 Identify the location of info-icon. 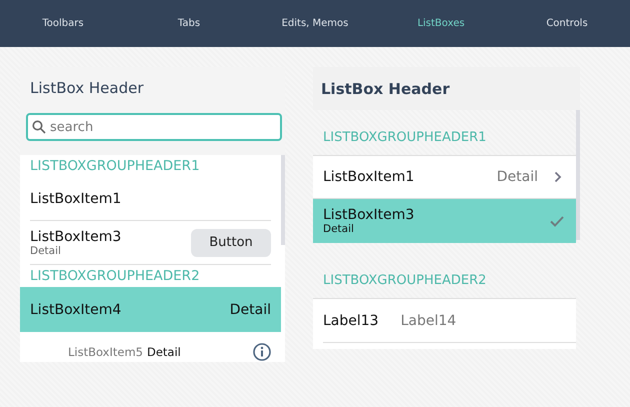
(262, 352).